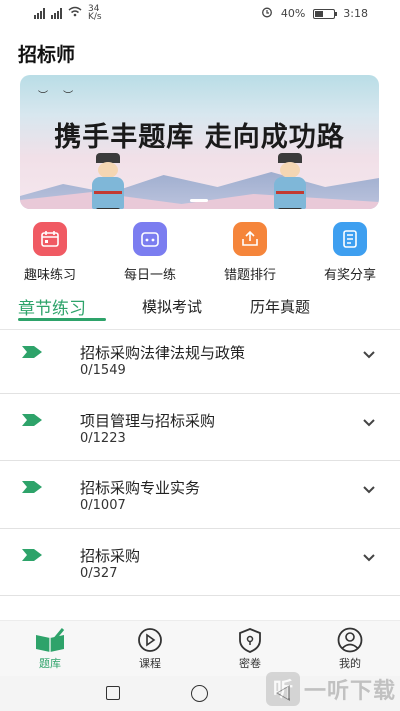  What do you see at coordinates (108, 181) in the screenshot?
I see `scholar-figure-left` at bounding box center [108, 181].